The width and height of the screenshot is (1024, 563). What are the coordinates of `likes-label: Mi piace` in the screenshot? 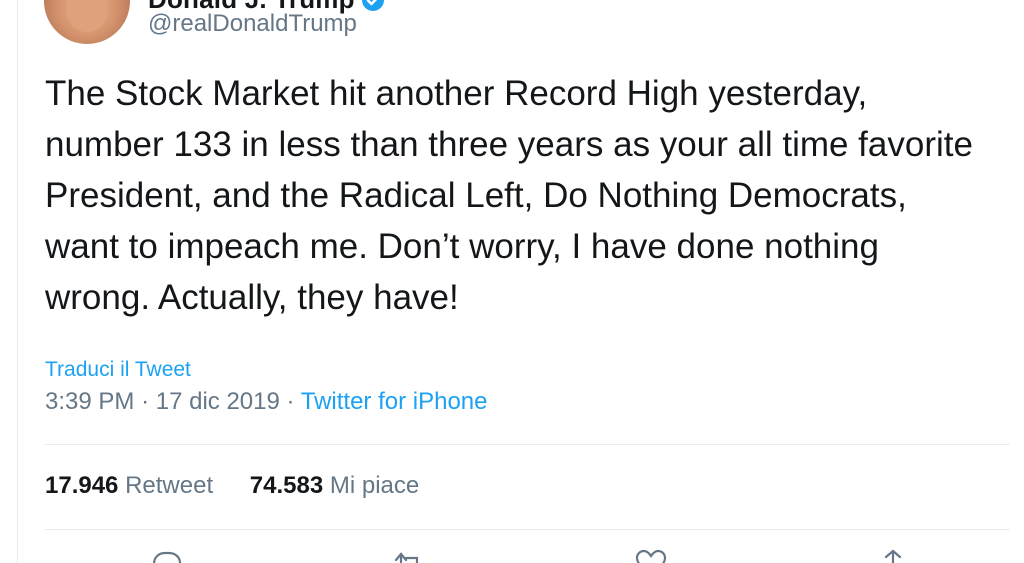 It's located at (374, 485).